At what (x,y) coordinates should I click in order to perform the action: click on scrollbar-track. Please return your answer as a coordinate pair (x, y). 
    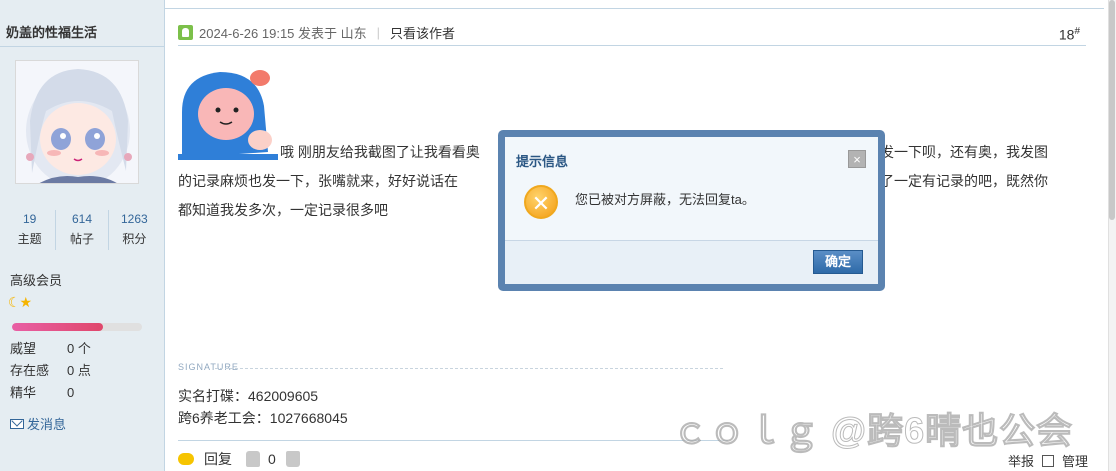
    Looking at the image, I should click on (1112, 235).